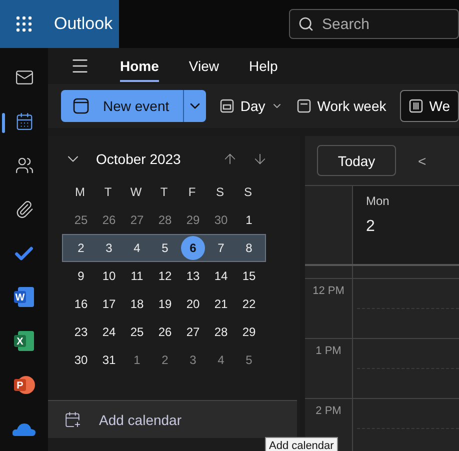 The width and height of the screenshot is (459, 451). What do you see at coordinates (24, 429) in the screenshot?
I see `cloud-icon` at bounding box center [24, 429].